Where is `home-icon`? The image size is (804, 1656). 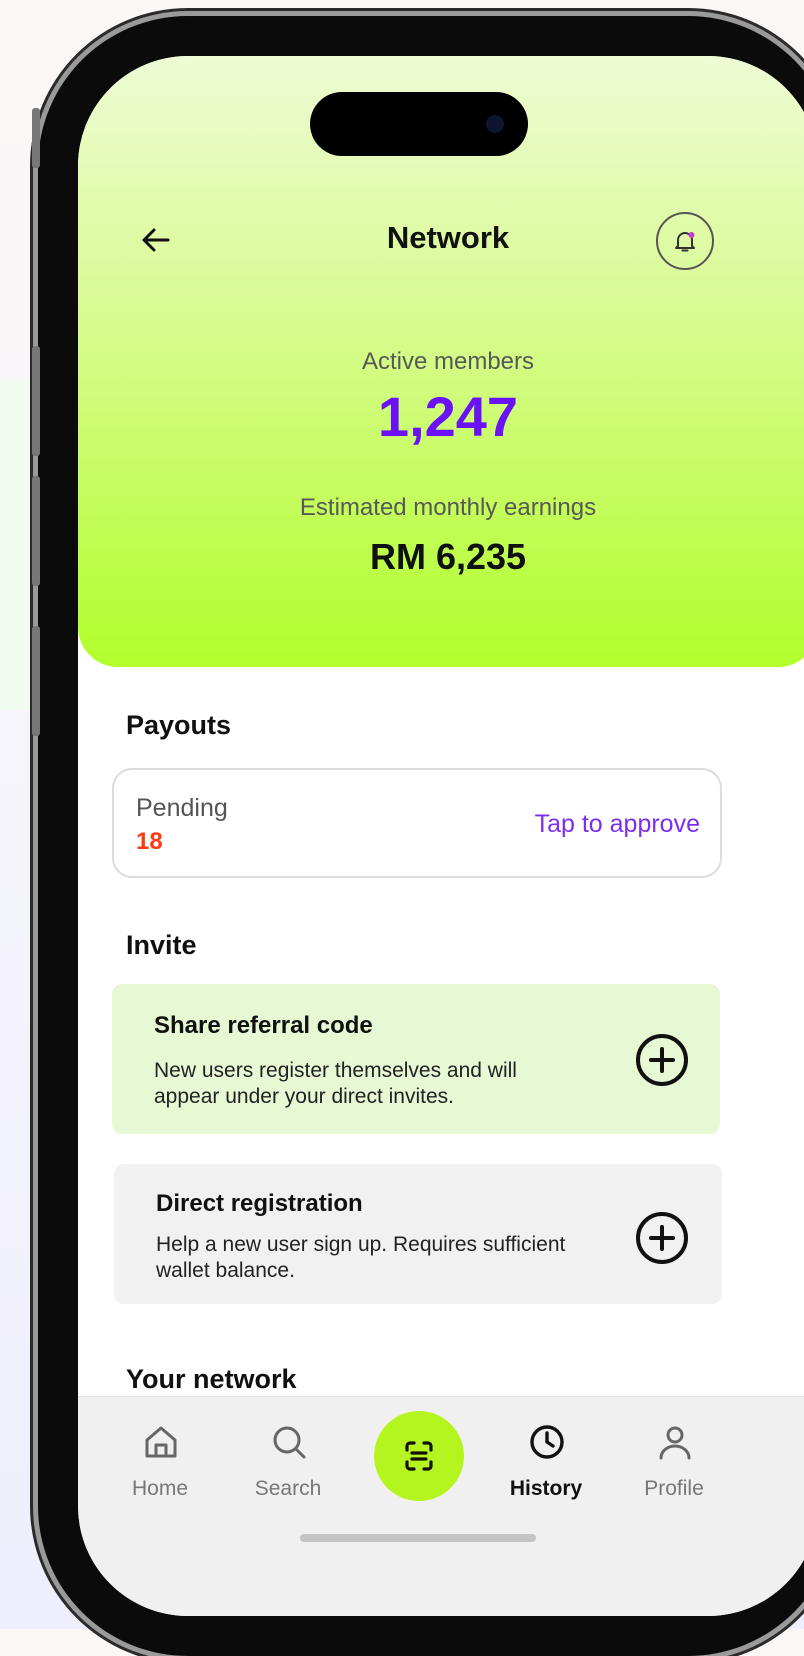 home-icon is located at coordinates (161, 1442).